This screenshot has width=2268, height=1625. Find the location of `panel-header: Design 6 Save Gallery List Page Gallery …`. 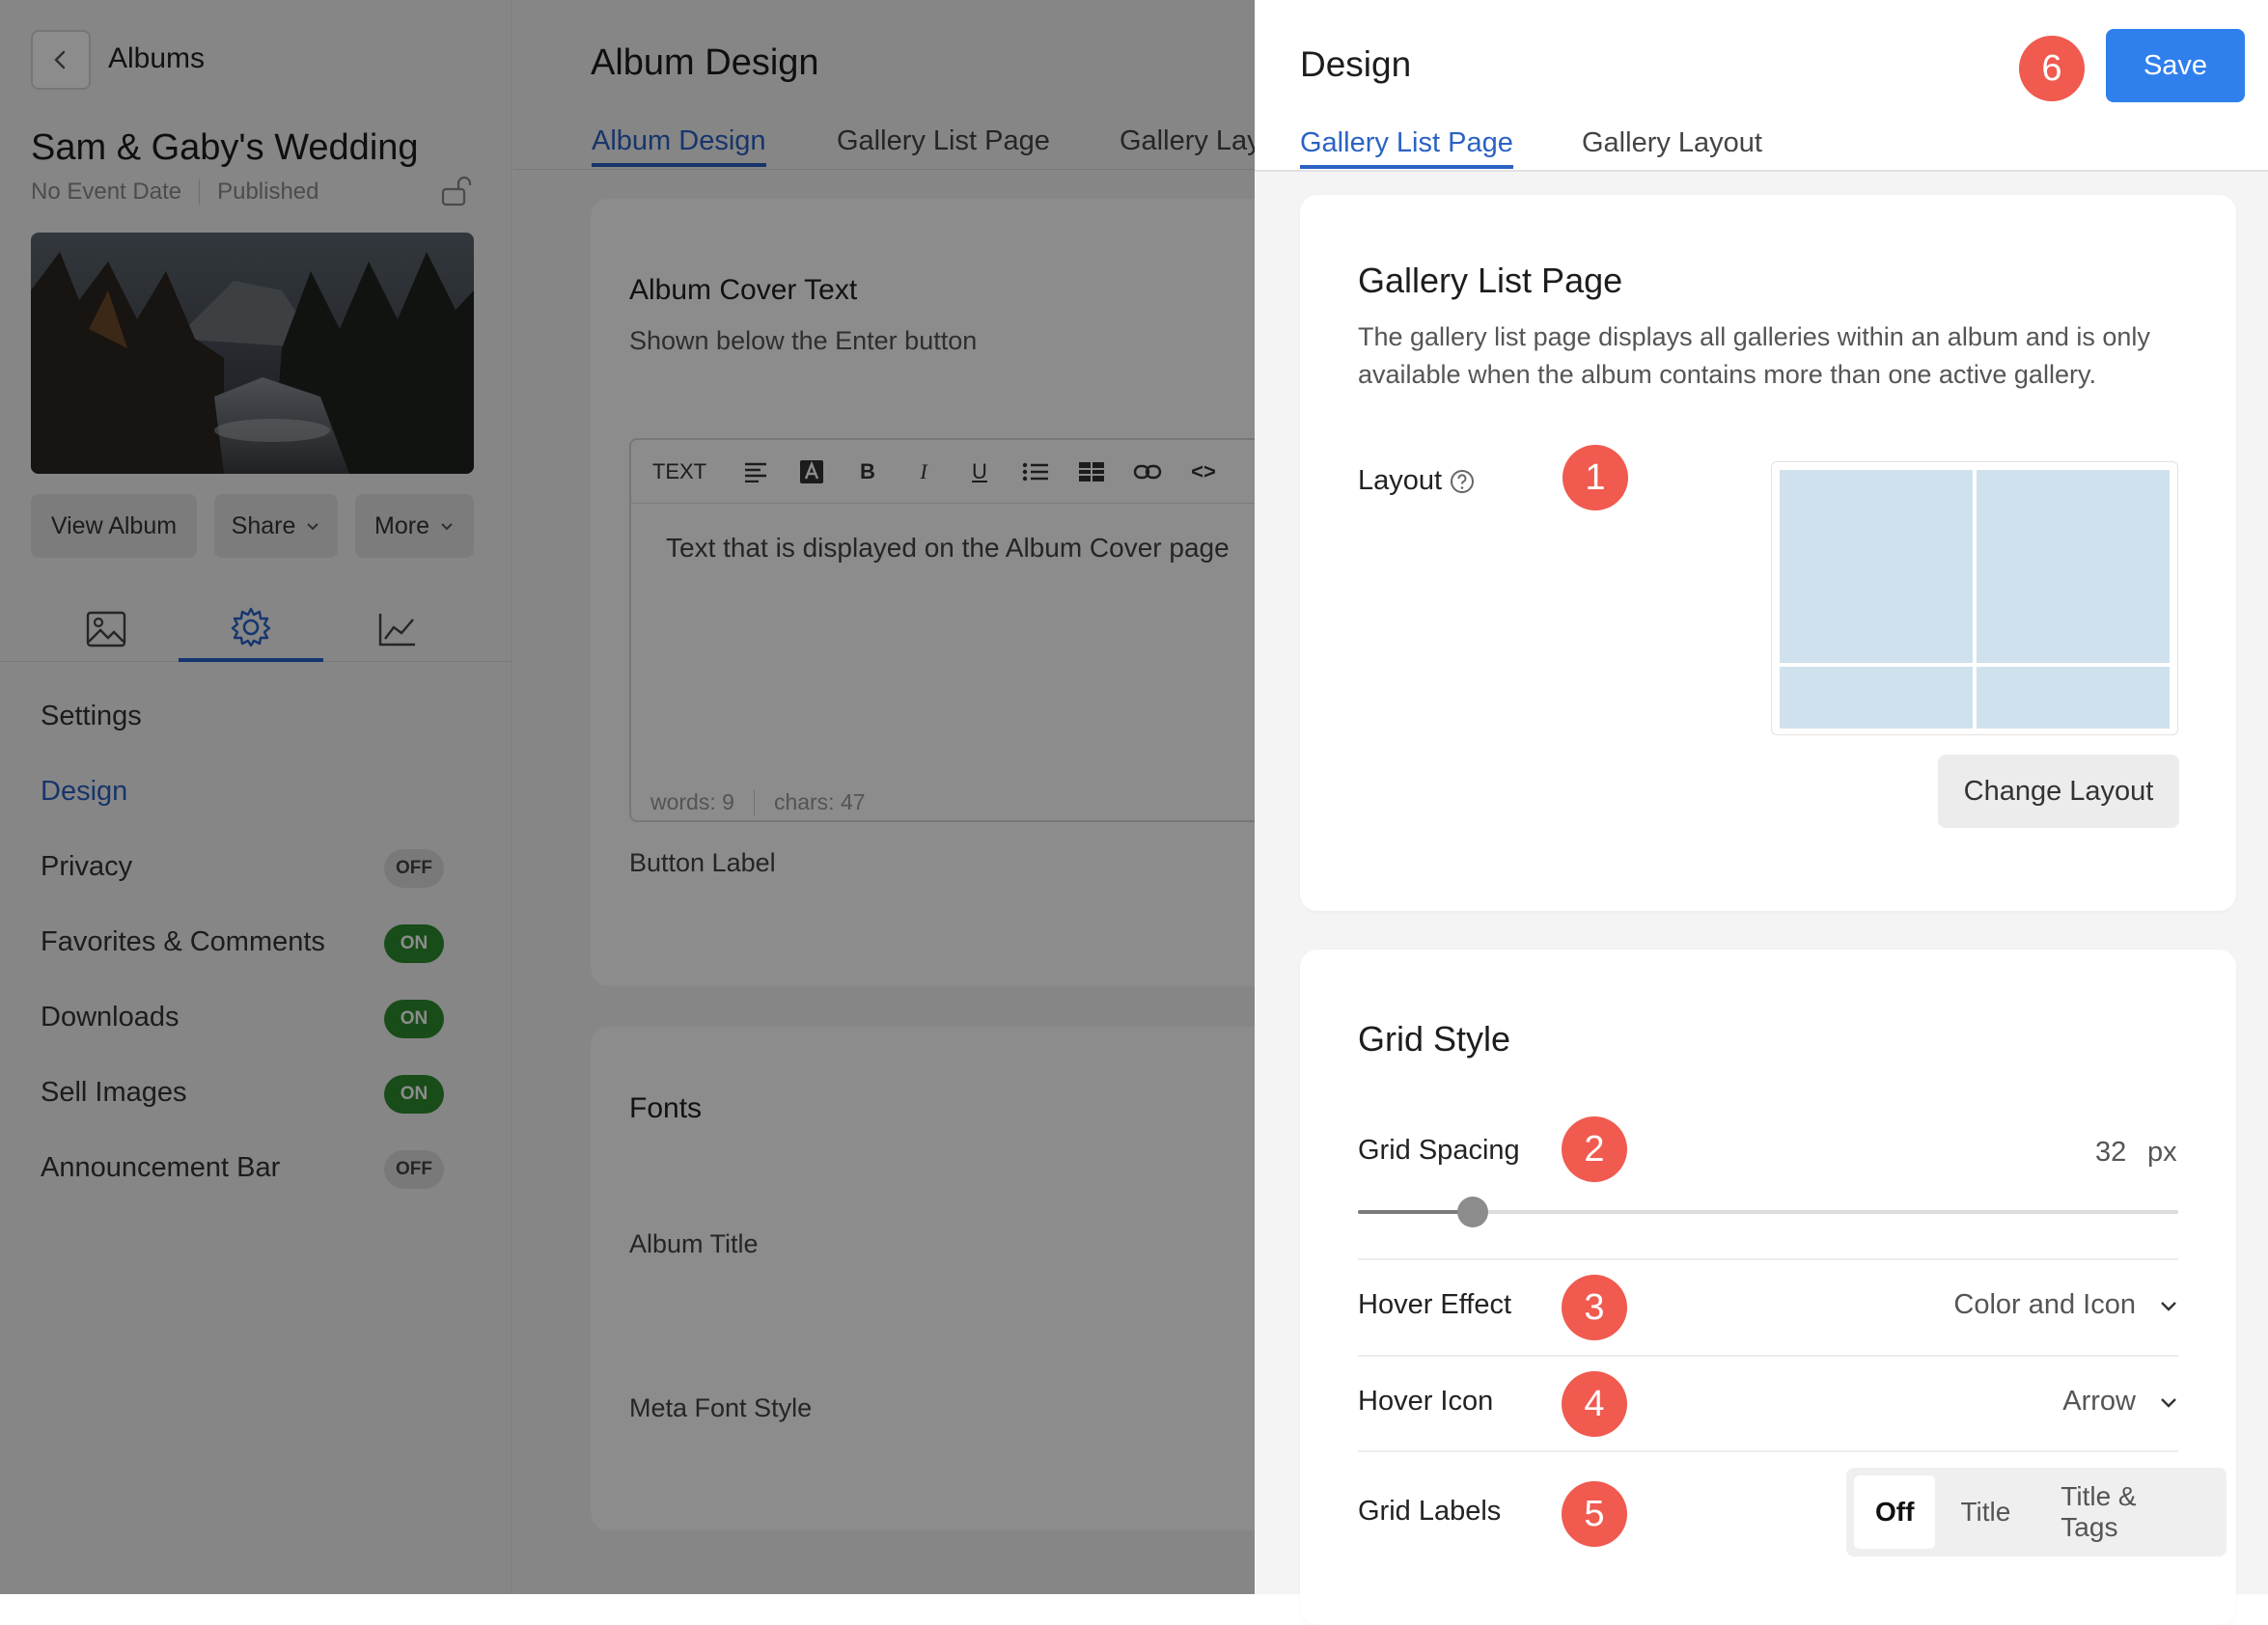

panel-header: Design 6 Save Gallery List Page Gallery … is located at coordinates (1761, 86).